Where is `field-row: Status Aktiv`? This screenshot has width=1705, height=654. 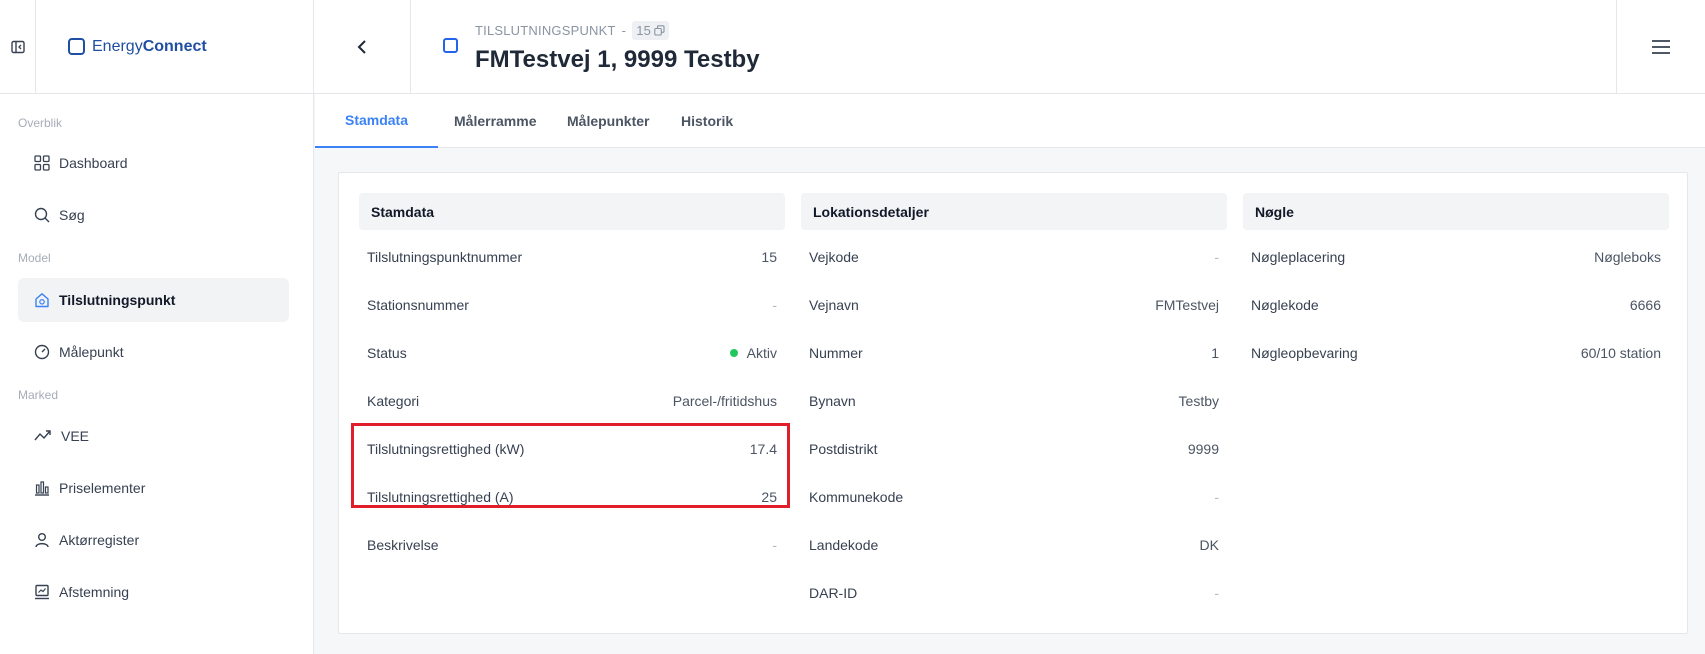
field-row: Status Aktiv is located at coordinates (572, 353).